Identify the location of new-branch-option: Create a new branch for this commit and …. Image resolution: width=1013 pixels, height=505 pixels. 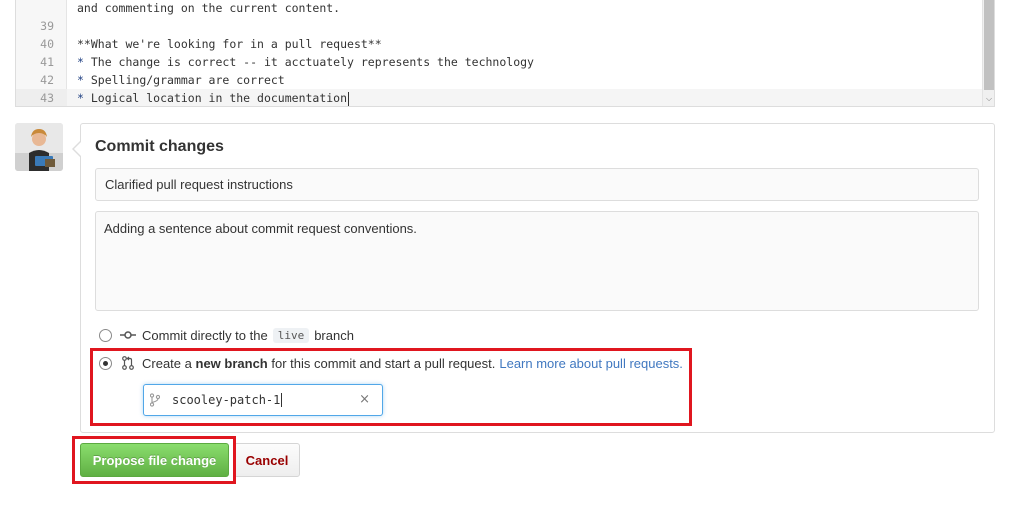
(391, 363).